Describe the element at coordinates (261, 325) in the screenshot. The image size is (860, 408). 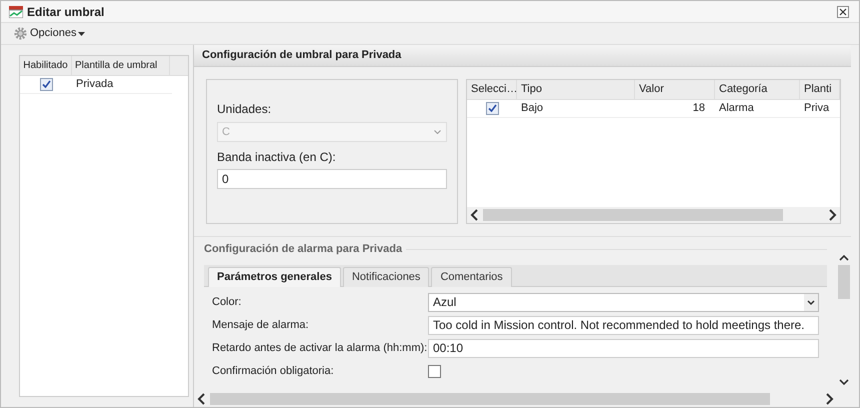
I see `field-label: Mensaje de alarma:` at that location.